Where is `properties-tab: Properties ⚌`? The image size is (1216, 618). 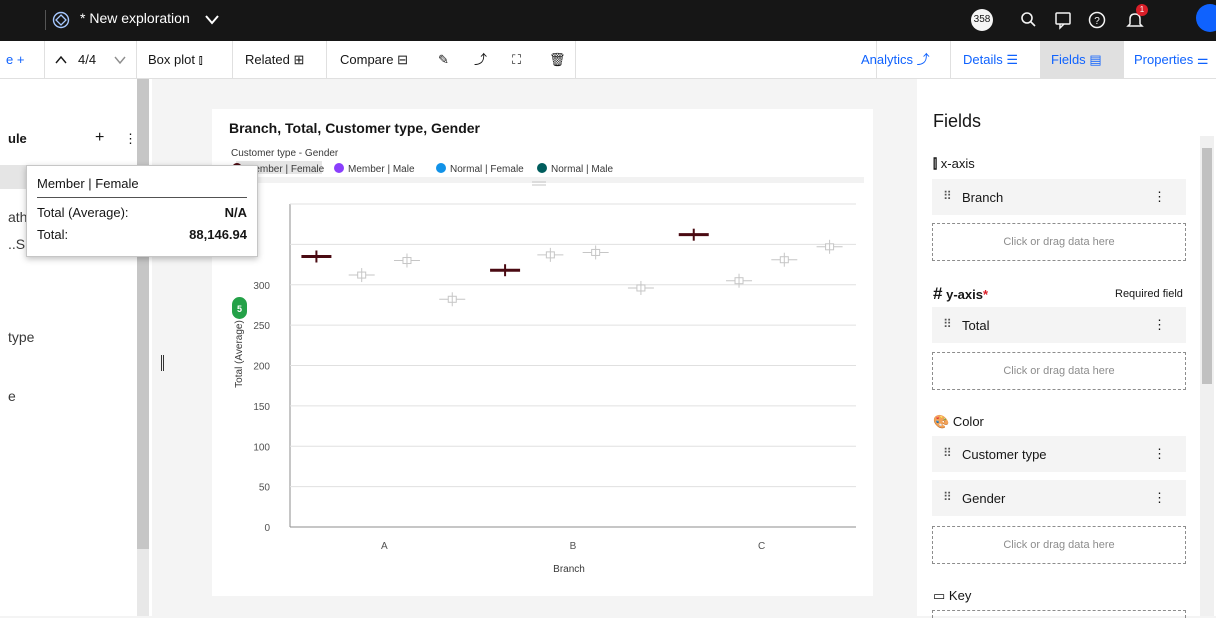
properties-tab: Properties ⚌ is located at coordinates (1171, 60).